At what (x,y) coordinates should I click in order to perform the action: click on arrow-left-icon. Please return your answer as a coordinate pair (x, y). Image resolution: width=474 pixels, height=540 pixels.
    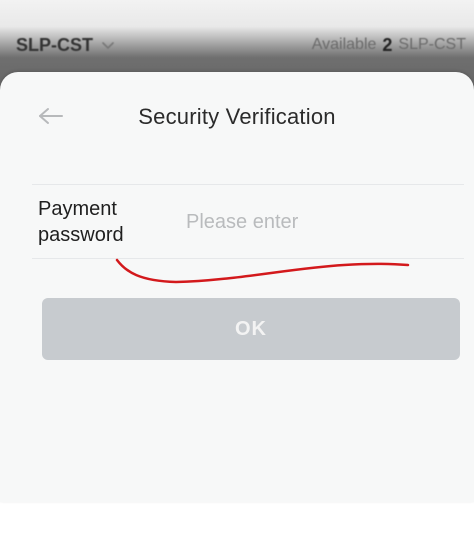
    Looking at the image, I should click on (51, 118).